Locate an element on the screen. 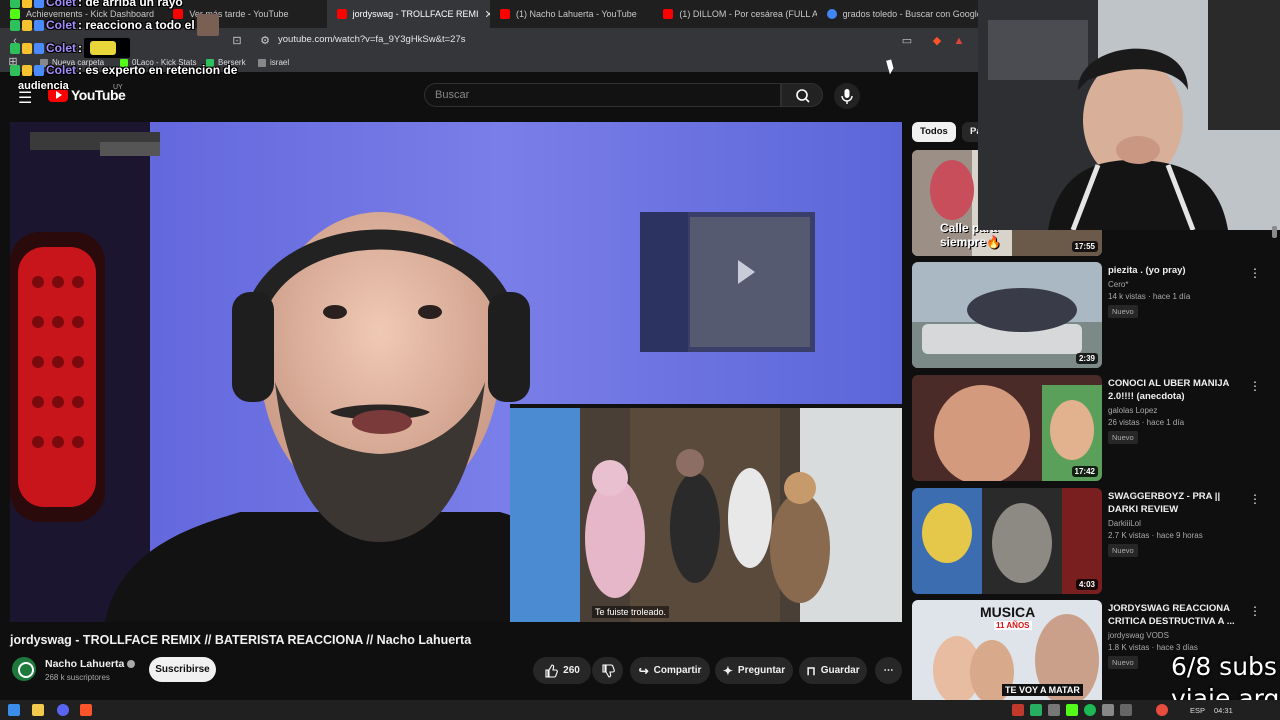 The height and width of the screenshot is (720, 1280). share-label: Compartir is located at coordinates (677, 670).